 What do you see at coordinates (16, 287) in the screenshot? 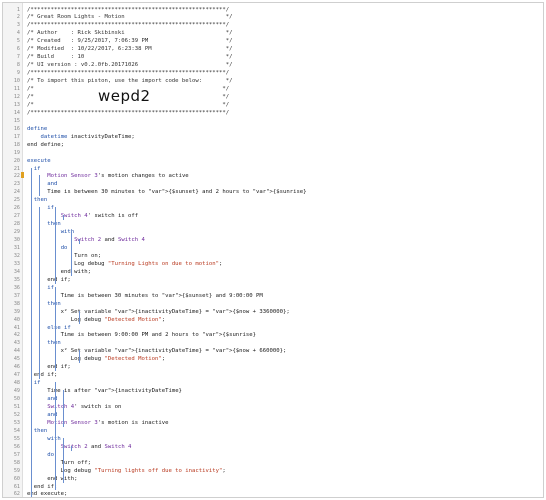
I see `line-number: 36` at bounding box center [16, 287].